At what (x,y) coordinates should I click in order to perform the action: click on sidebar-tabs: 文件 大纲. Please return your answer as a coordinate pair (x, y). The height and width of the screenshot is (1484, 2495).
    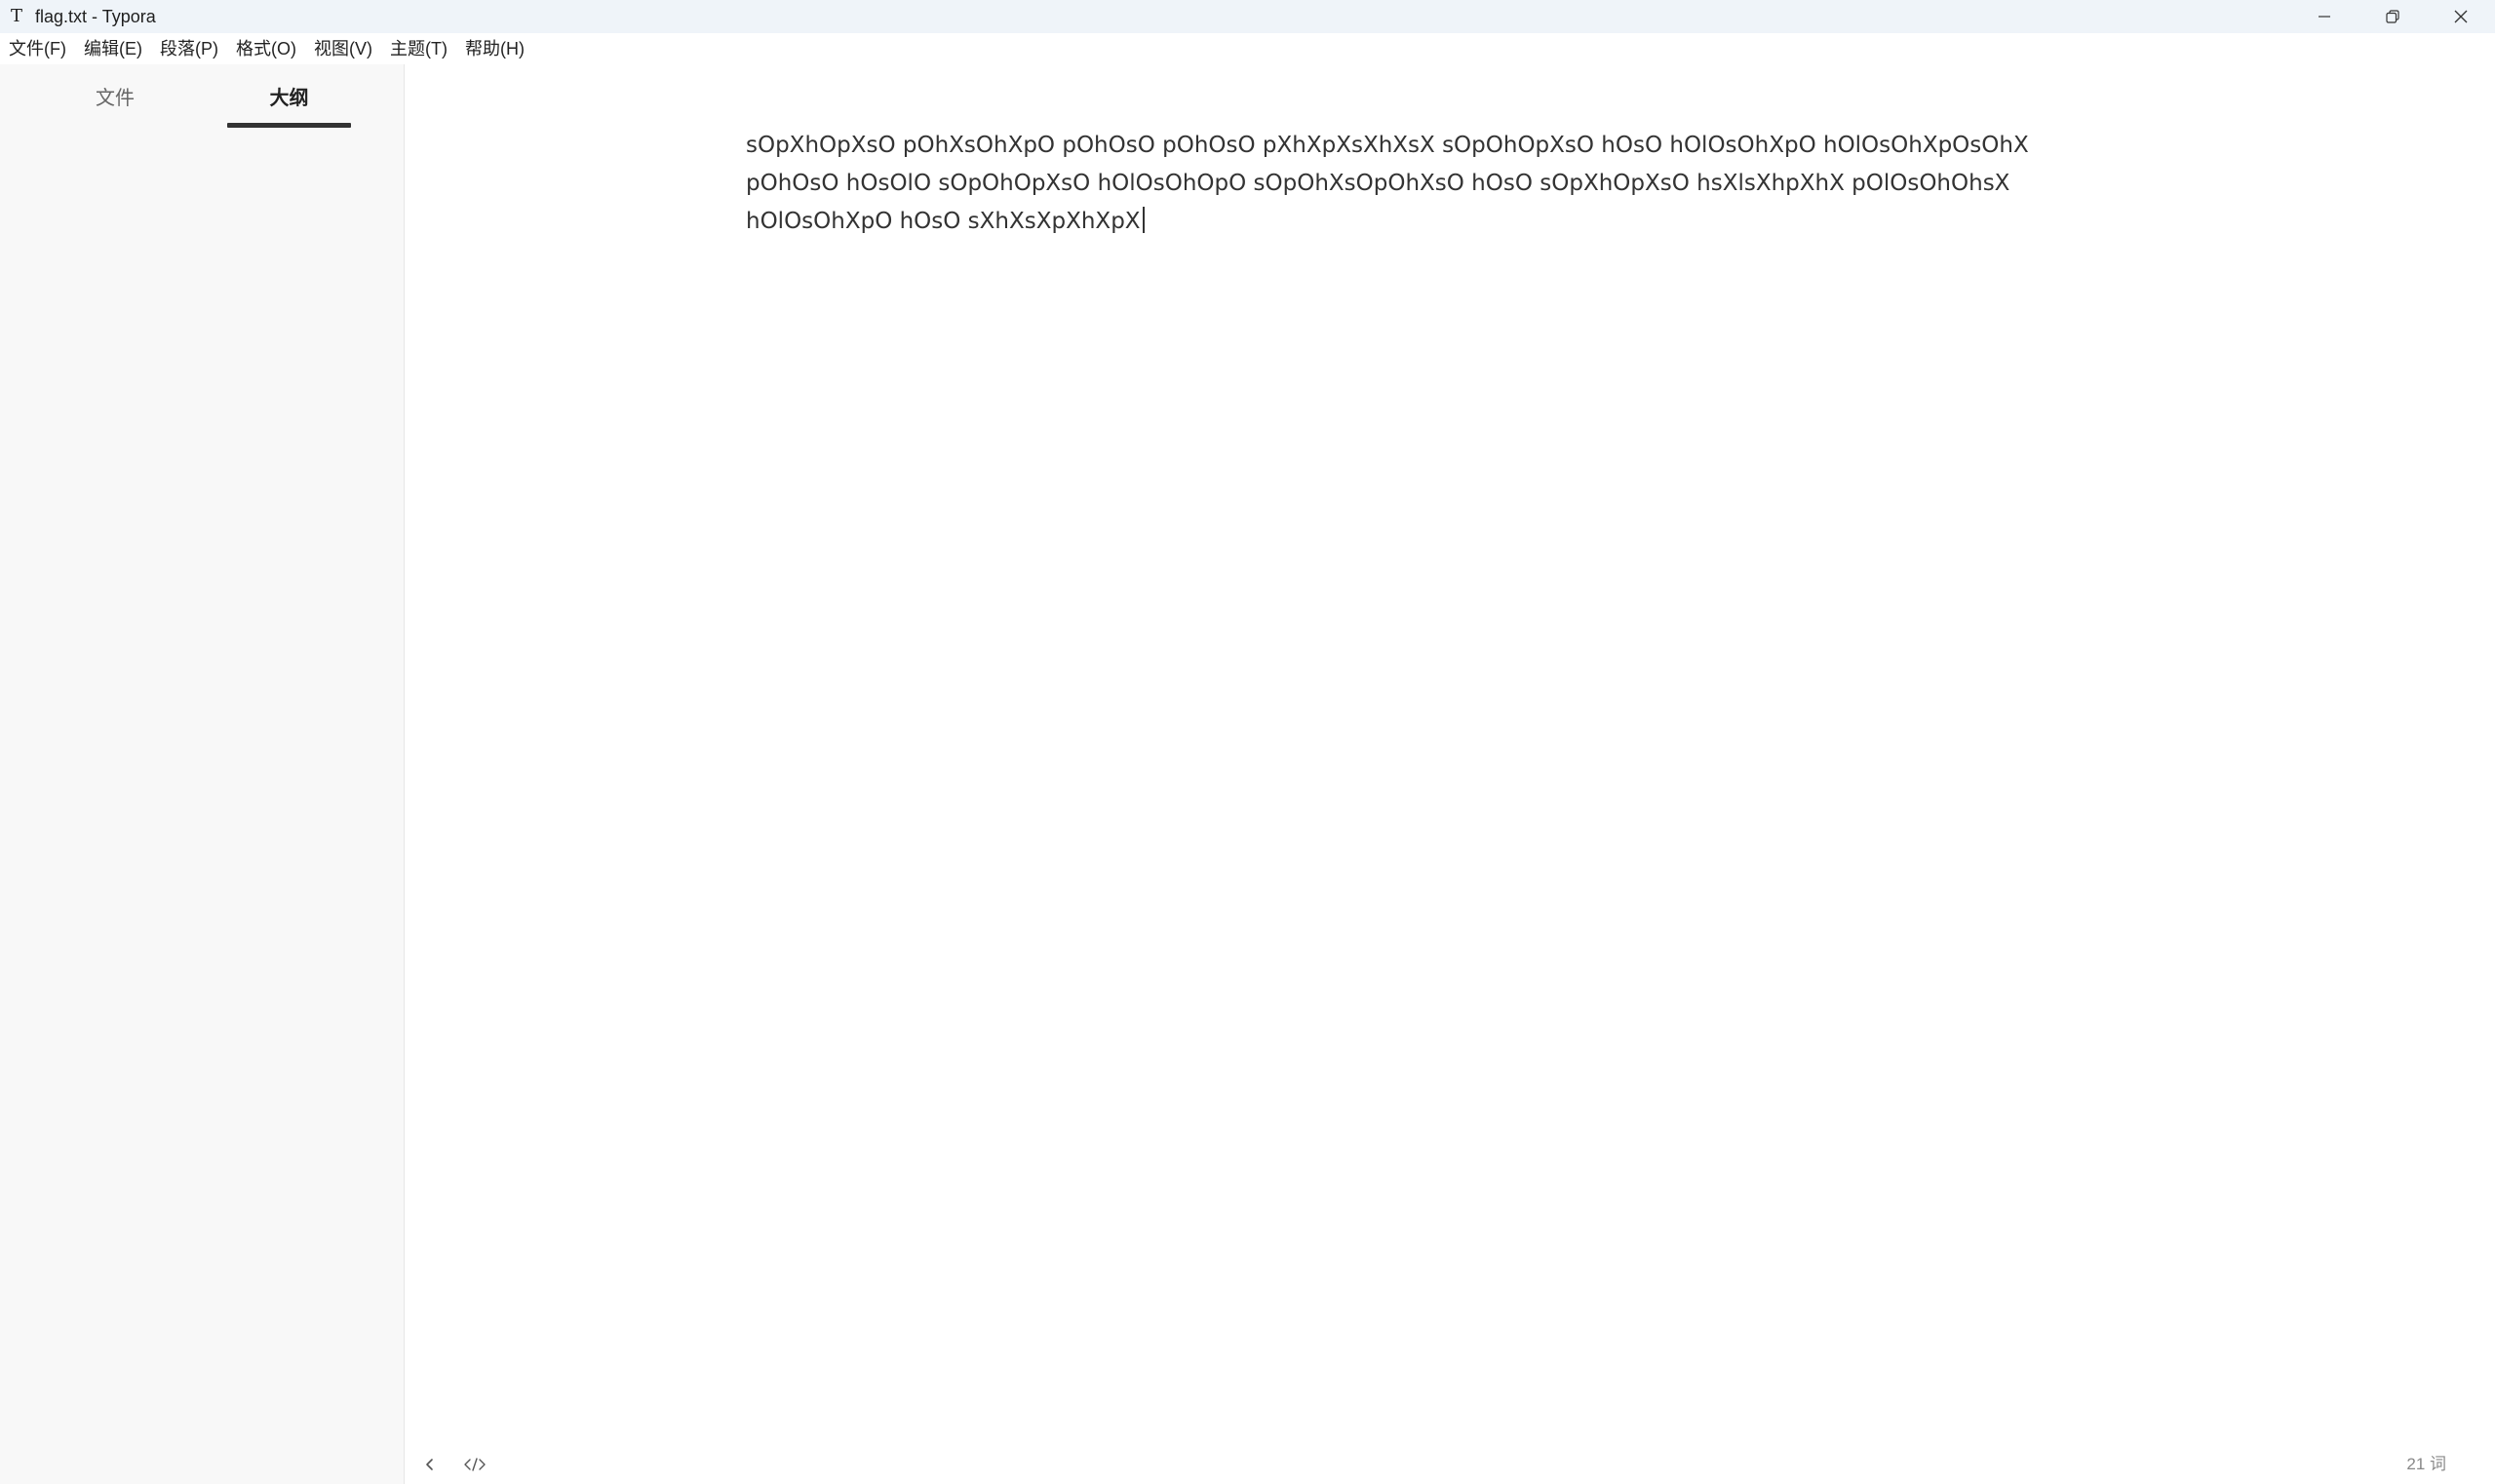
    Looking at the image, I should click on (202, 97).